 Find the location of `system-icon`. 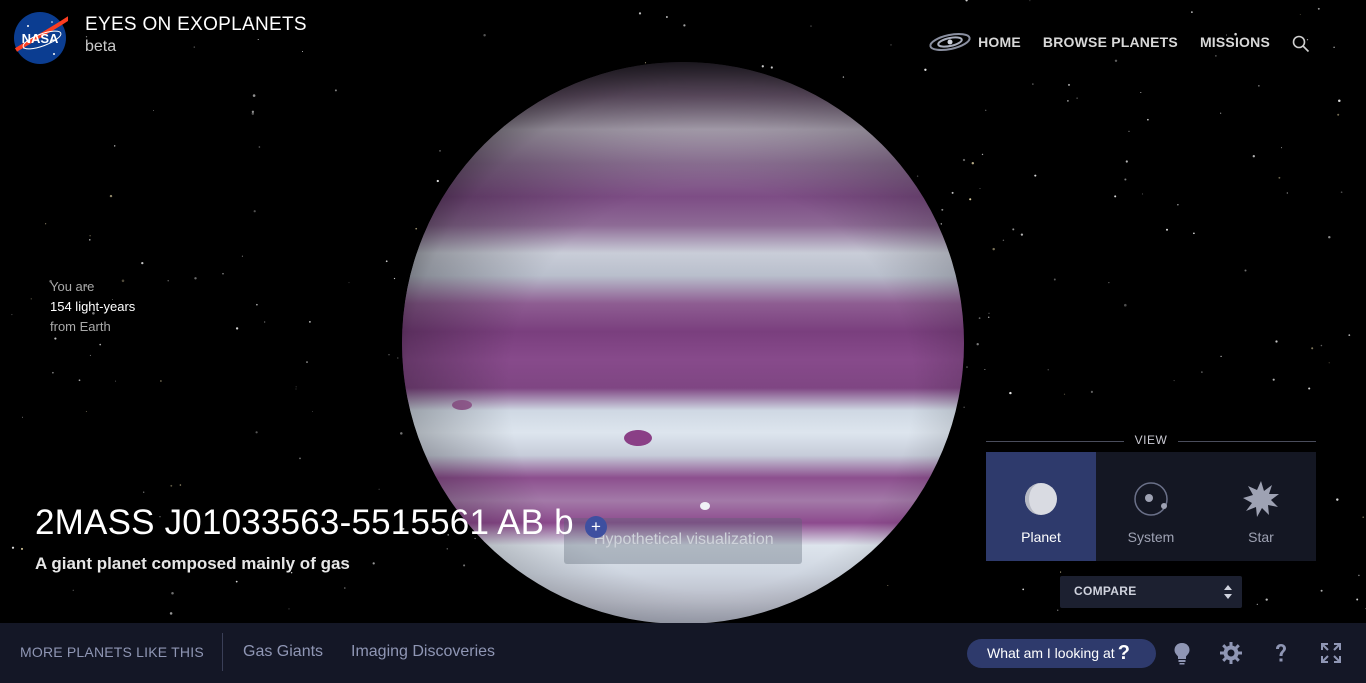

system-icon is located at coordinates (1151, 499).